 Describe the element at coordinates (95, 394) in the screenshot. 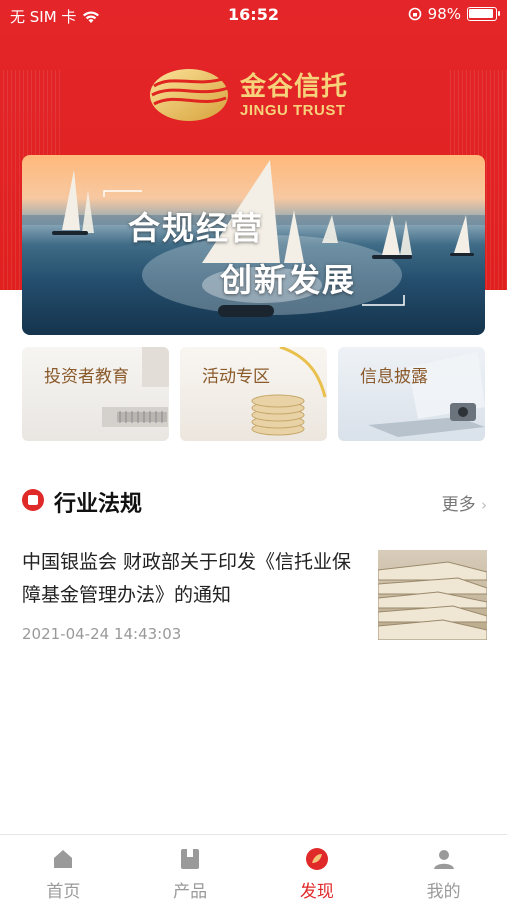

I see `card-investor-education: 投资者教育` at that location.